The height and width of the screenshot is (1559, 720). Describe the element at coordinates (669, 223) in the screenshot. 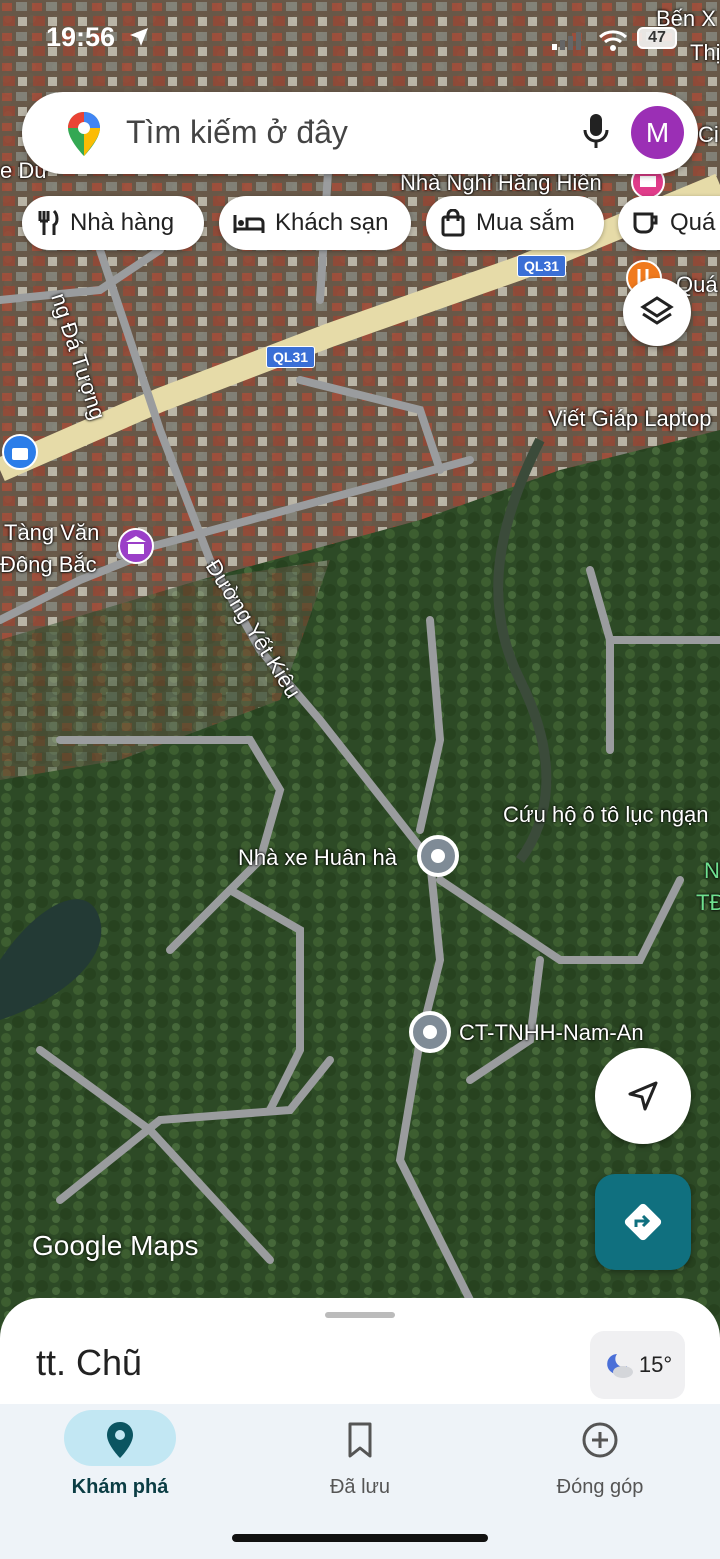

I see `chip-cafes: Quá` at that location.